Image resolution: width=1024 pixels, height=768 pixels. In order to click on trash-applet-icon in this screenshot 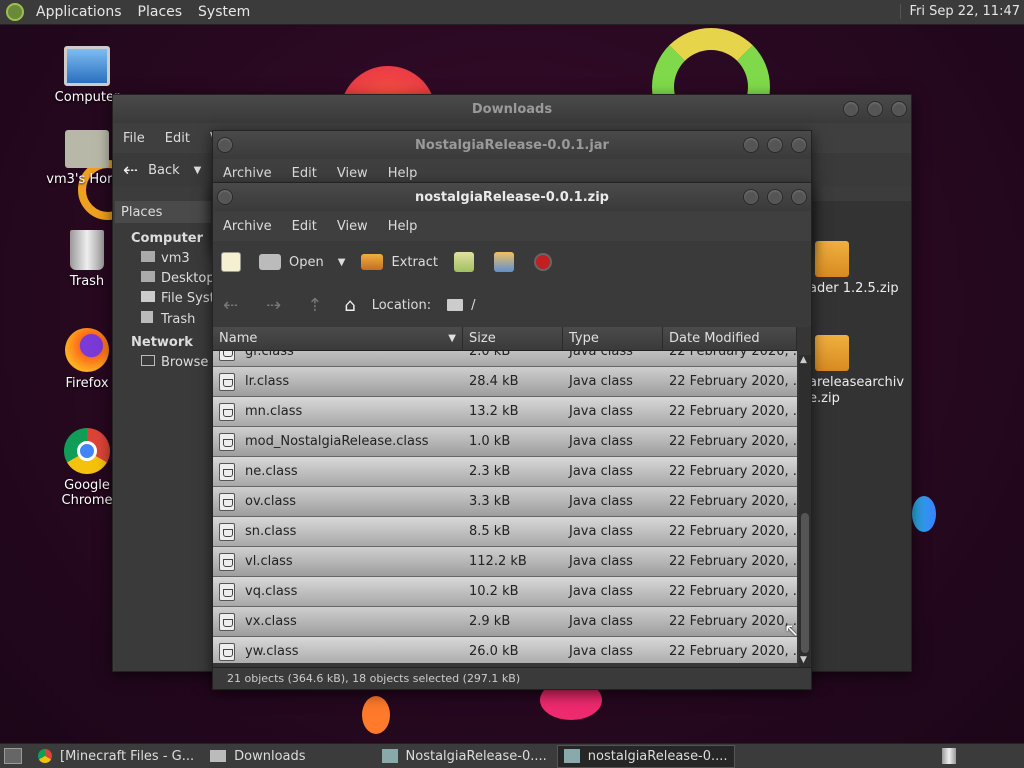, I will do `click(949, 756)`.